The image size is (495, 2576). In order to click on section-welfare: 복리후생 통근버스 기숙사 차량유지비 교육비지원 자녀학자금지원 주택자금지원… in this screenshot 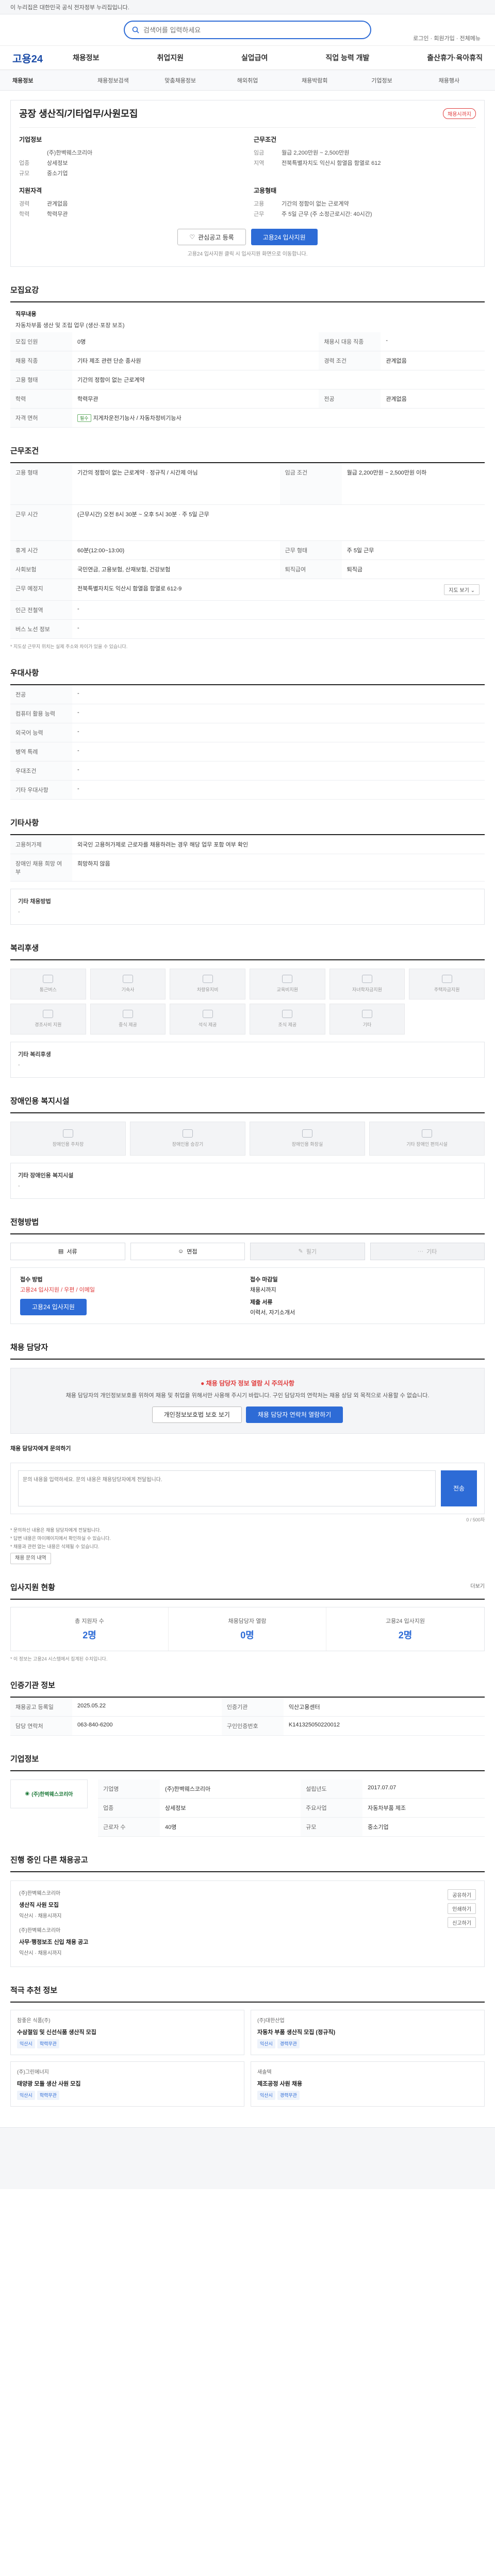, I will do `click(247, 1001)`.